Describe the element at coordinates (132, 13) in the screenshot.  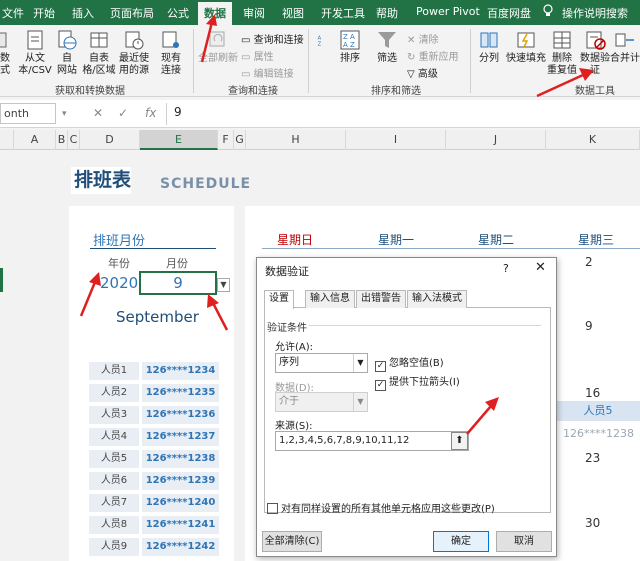
I see `tab-page-layout: 页面布局` at that location.